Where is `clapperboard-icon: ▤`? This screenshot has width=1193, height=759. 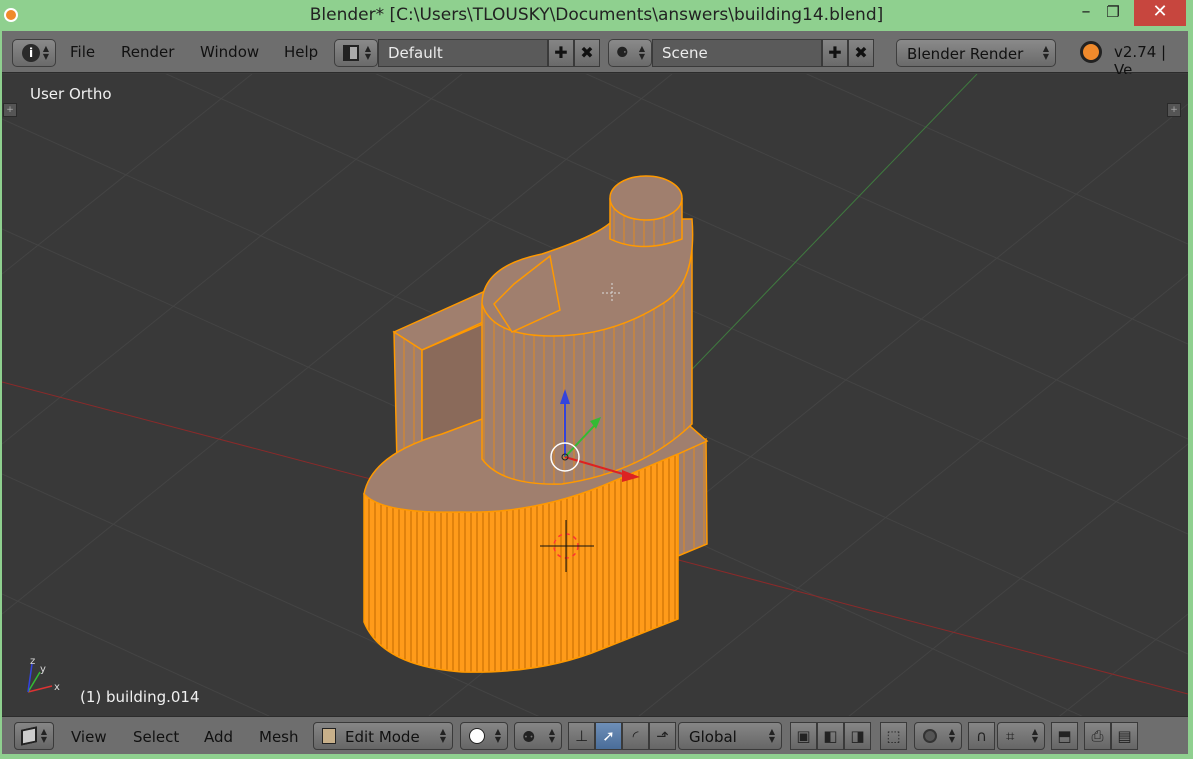 clapperboard-icon: ▤ is located at coordinates (1124, 736).